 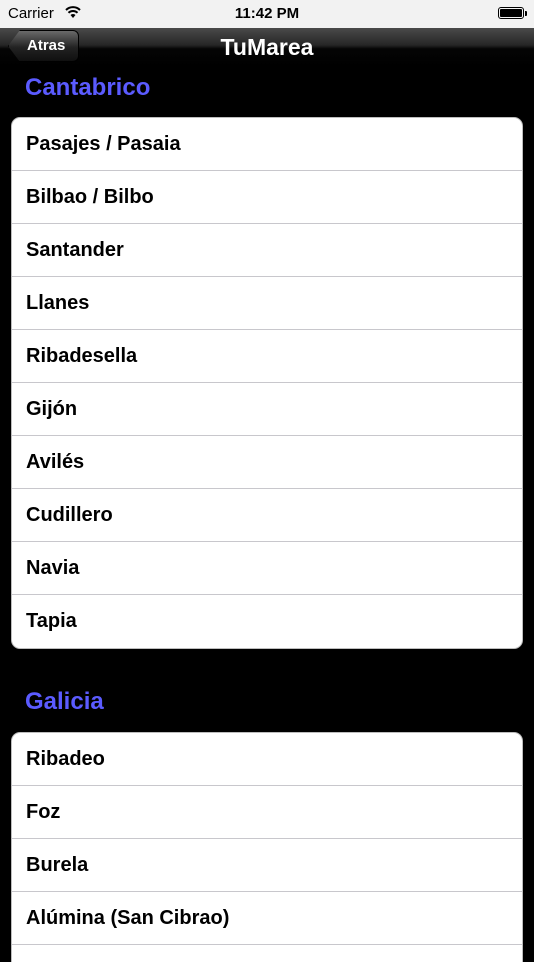 I want to click on list-item: Bilbao / Bilbo, so click(x=267, y=197).